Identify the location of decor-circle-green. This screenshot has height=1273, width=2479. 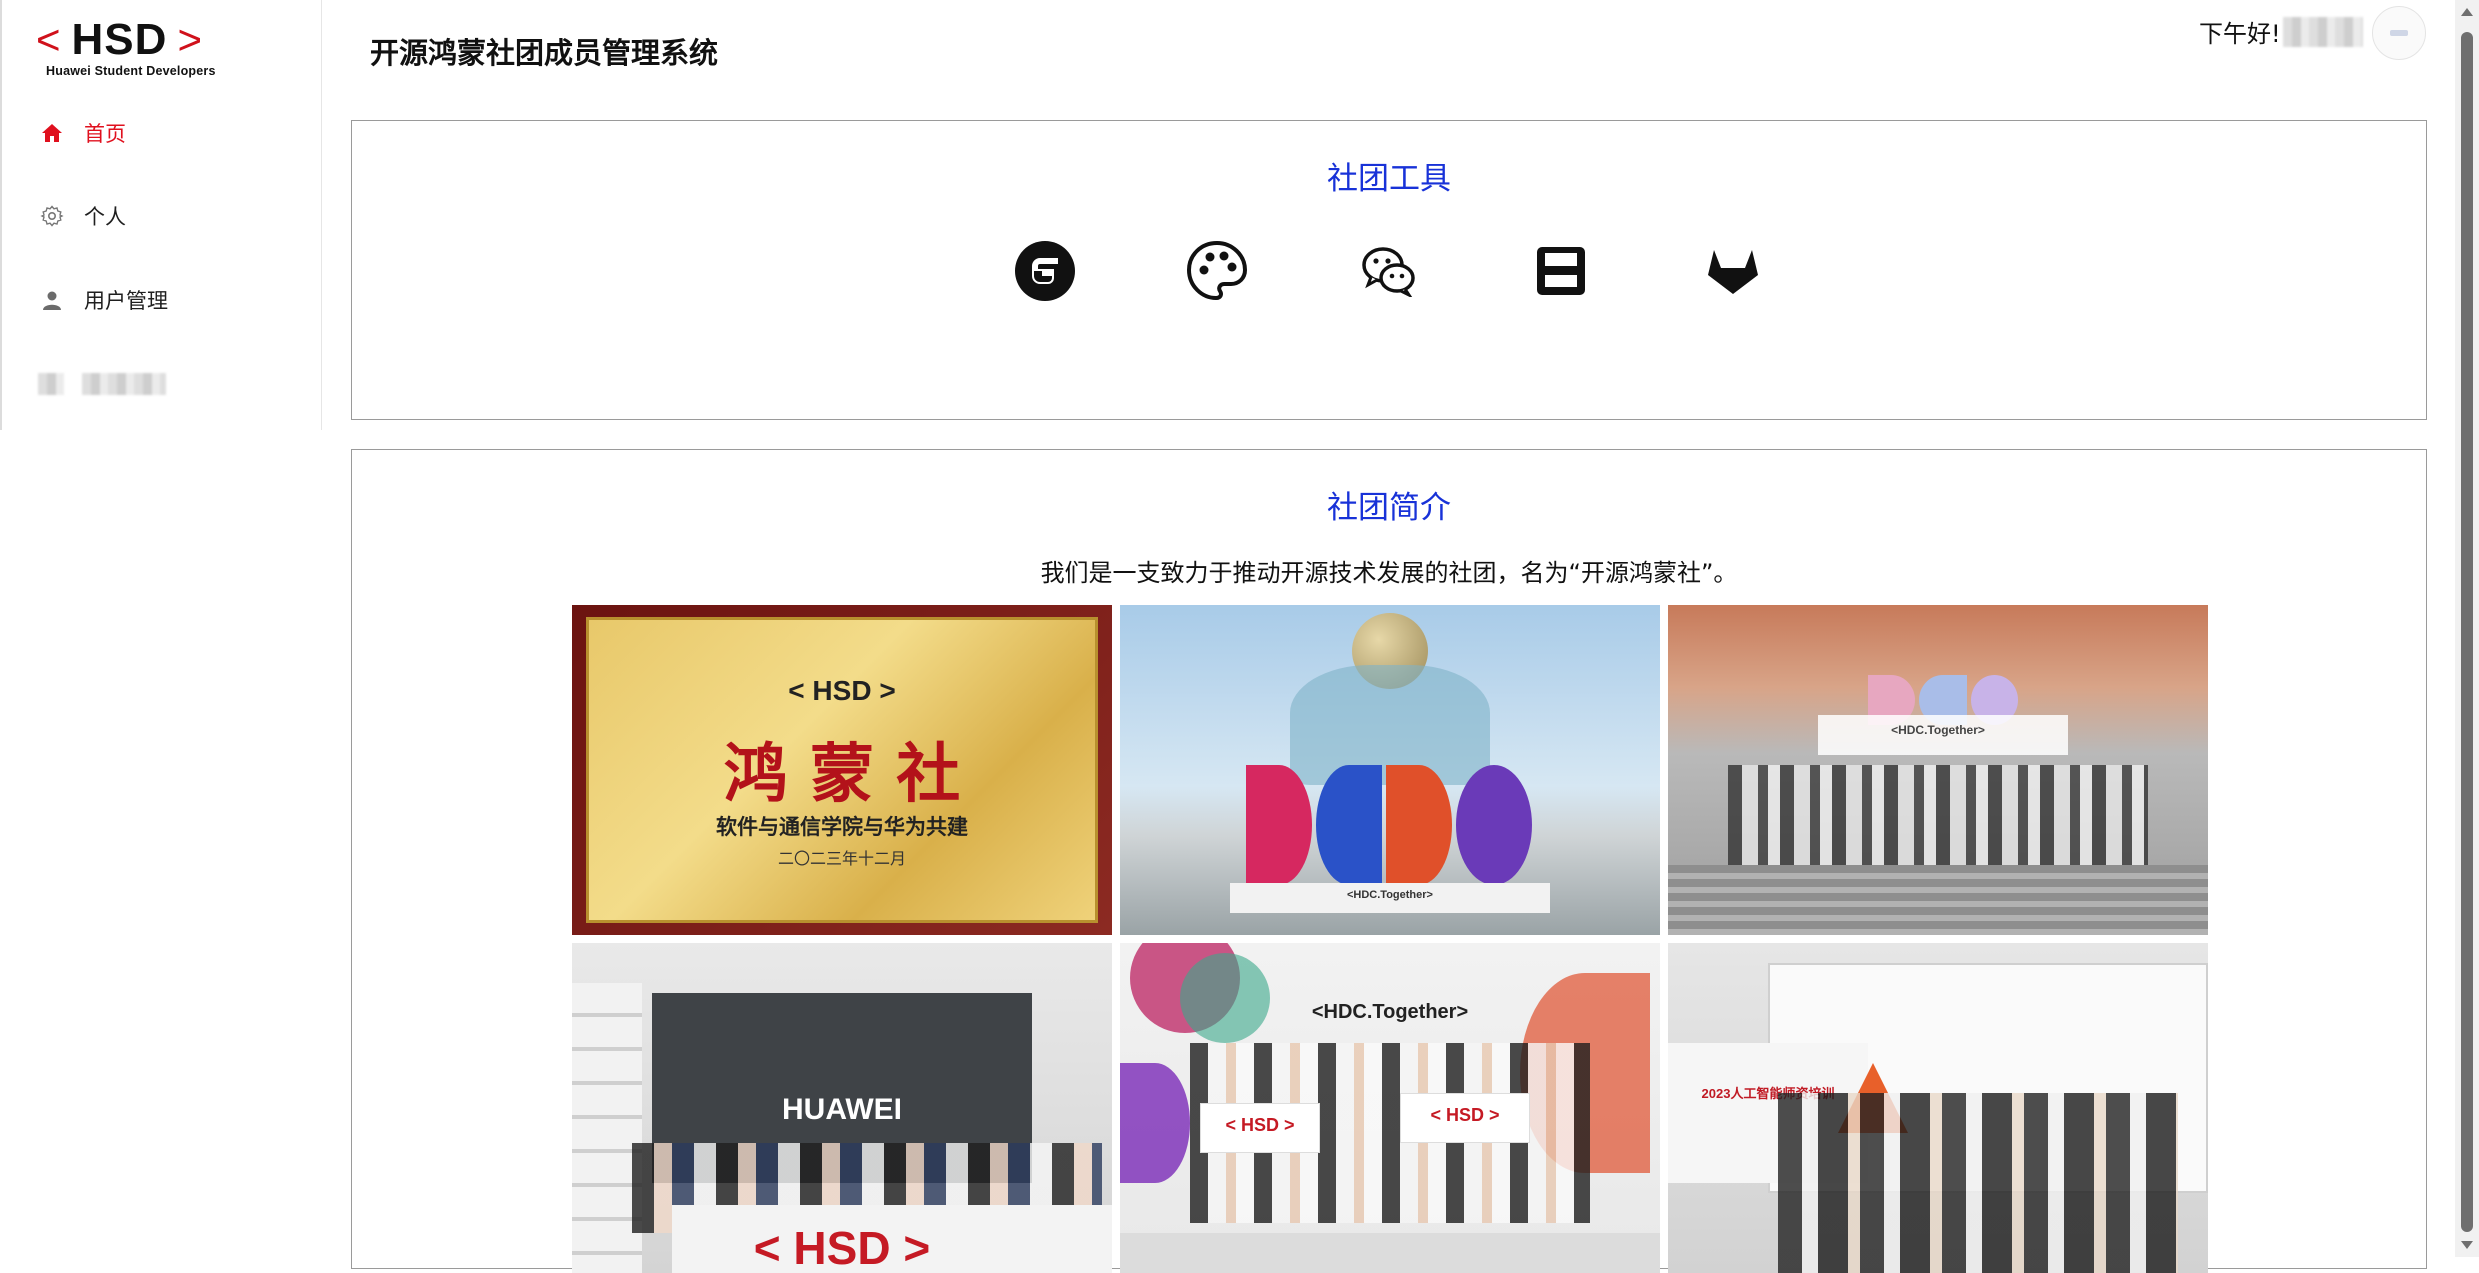
(1225, 998).